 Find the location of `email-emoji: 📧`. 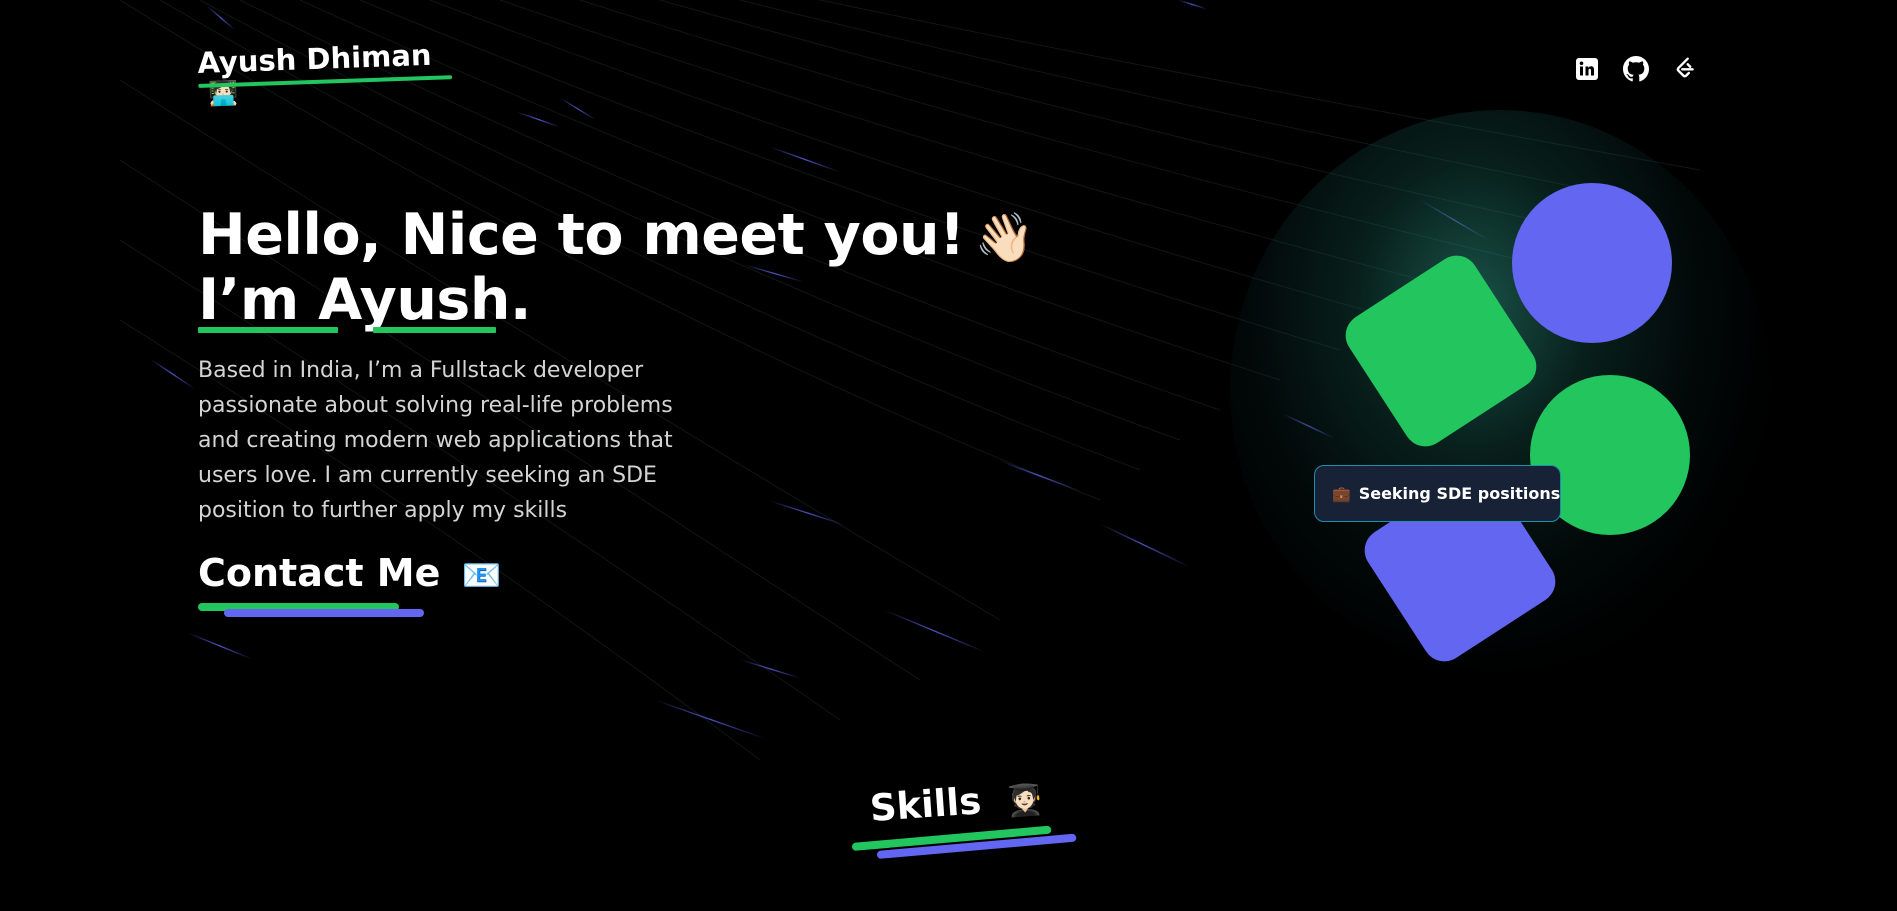

email-emoji: 📧 is located at coordinates (481, 575).